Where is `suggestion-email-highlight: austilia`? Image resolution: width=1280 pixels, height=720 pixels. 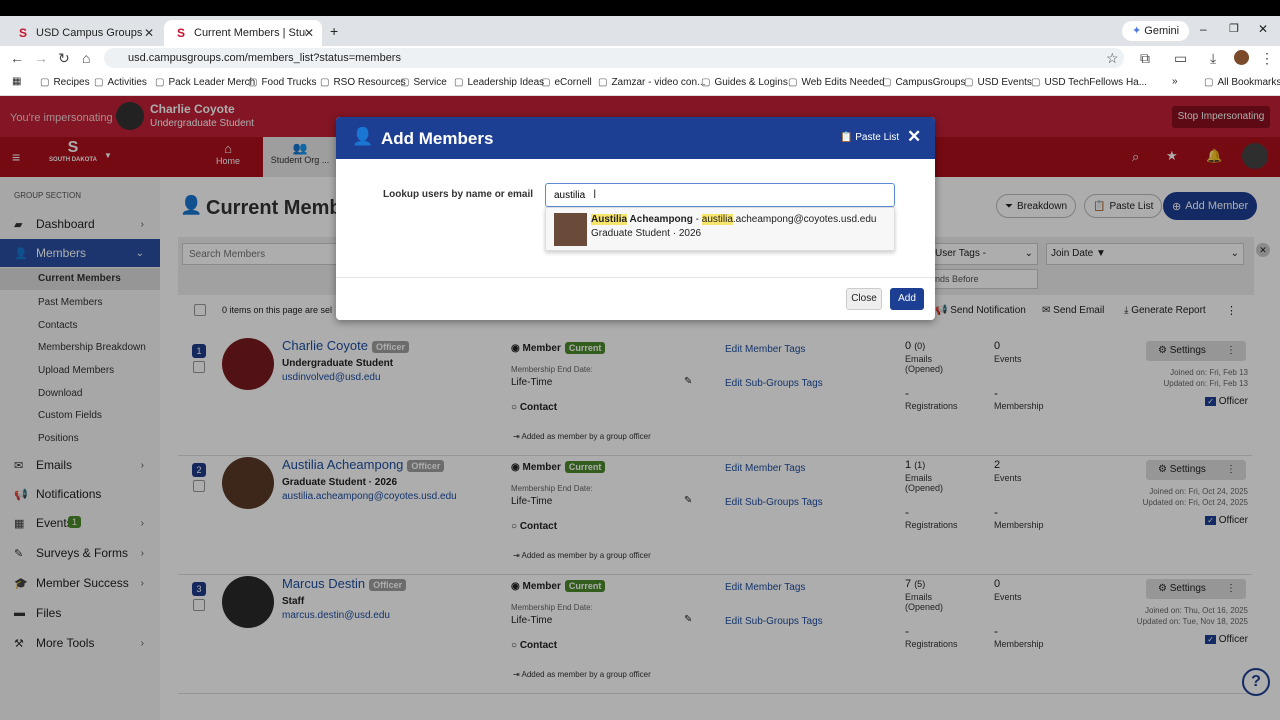 suggestion-email-highlight: austilia is located at coordinates (717, 219).